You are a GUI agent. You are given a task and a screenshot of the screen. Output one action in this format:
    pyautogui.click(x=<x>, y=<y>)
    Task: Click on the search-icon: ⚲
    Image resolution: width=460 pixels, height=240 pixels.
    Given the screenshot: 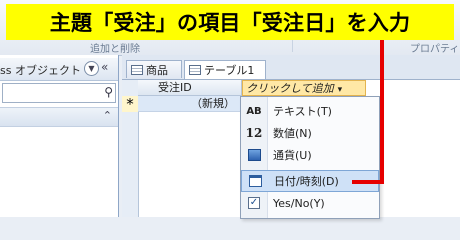 What is the action you would take?
    pyautogui.click(x=108, y=92)
    